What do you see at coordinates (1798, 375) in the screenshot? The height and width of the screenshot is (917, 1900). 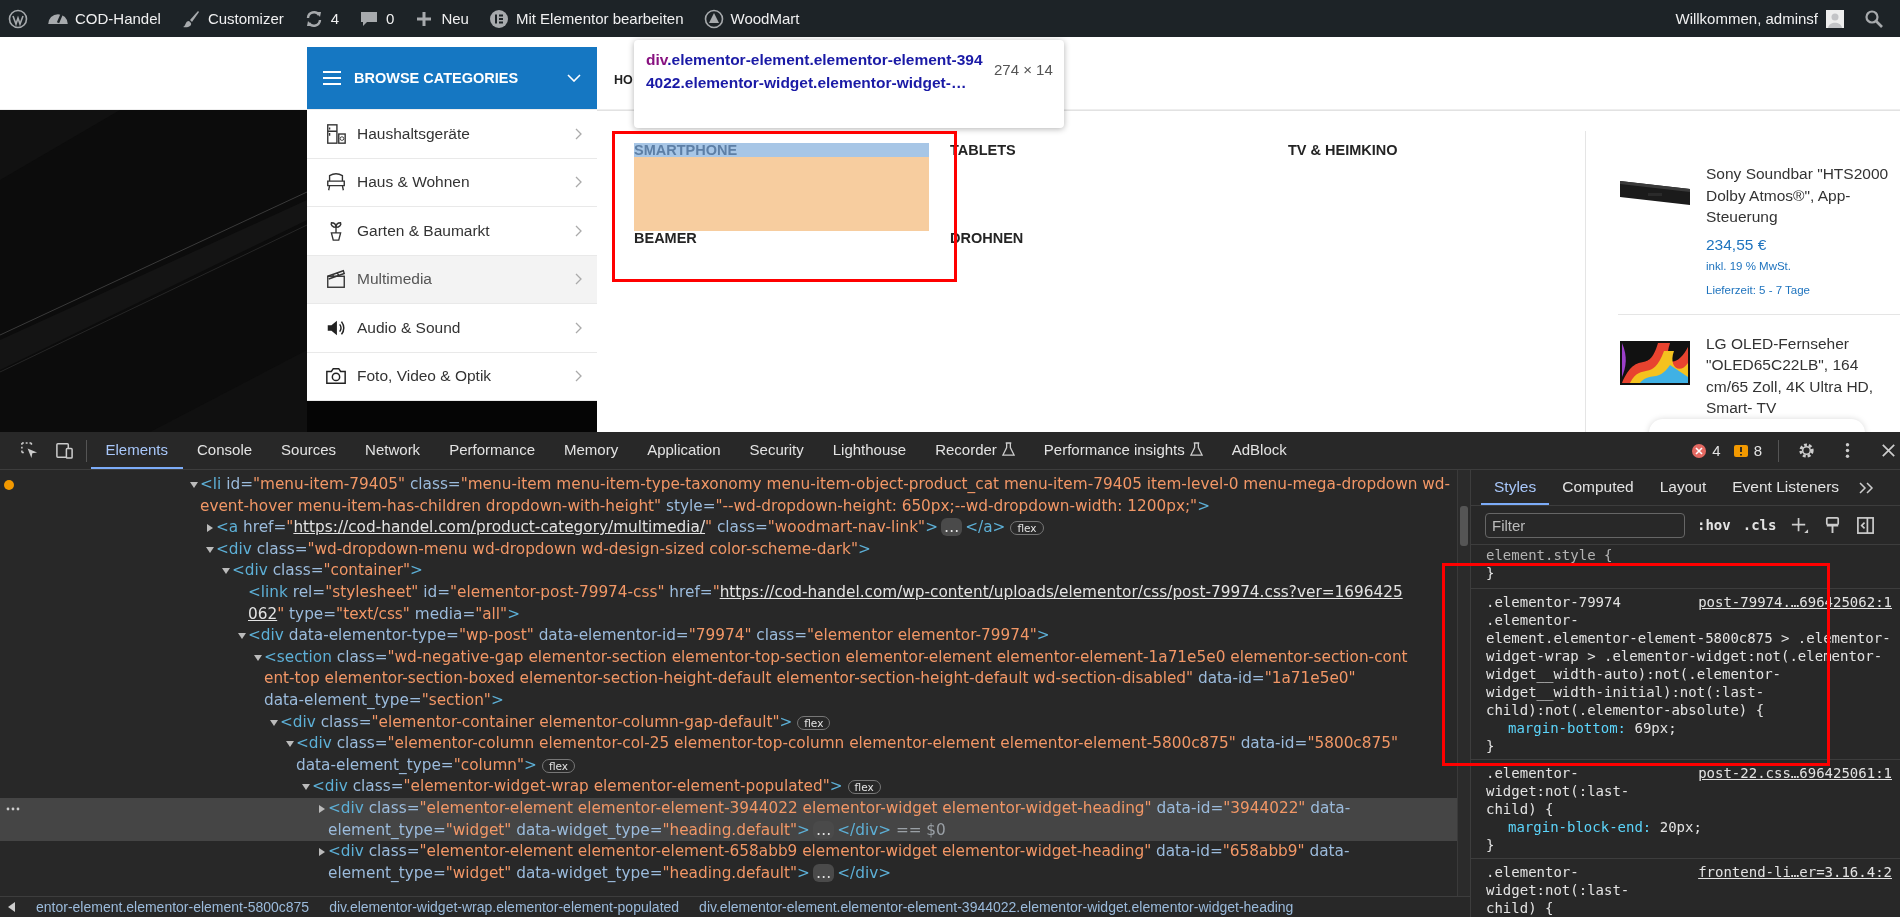 I see `product-name: LG OLED-Fernseher "OLED65C22LB", 164 cm/65 Zoll, 4K Ultra HD, Smart- TV` at bounding box center [1798, 375].